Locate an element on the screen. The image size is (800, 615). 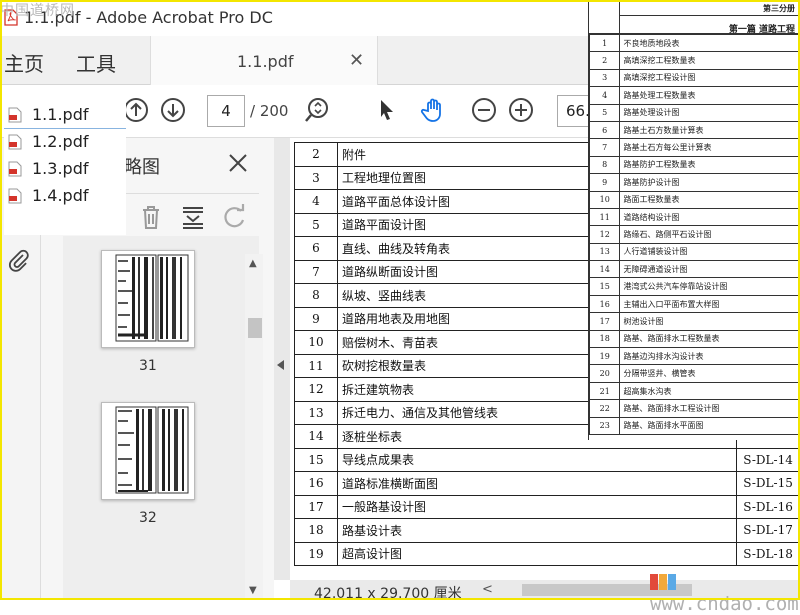
scrollbar-thumb is located at coordinates (255, 328).